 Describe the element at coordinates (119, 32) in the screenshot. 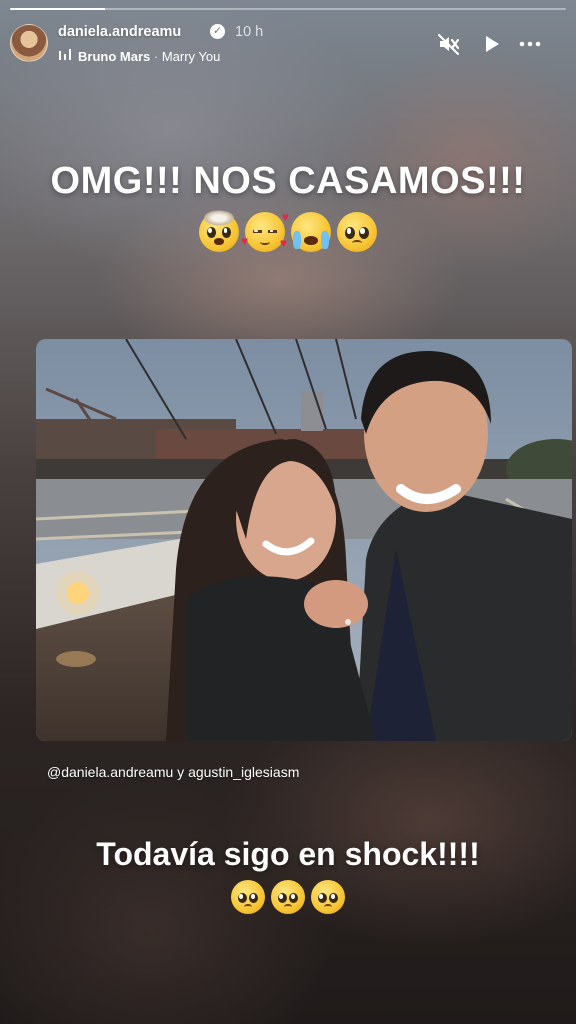

I see `username: daniela.andreamu` at that location.